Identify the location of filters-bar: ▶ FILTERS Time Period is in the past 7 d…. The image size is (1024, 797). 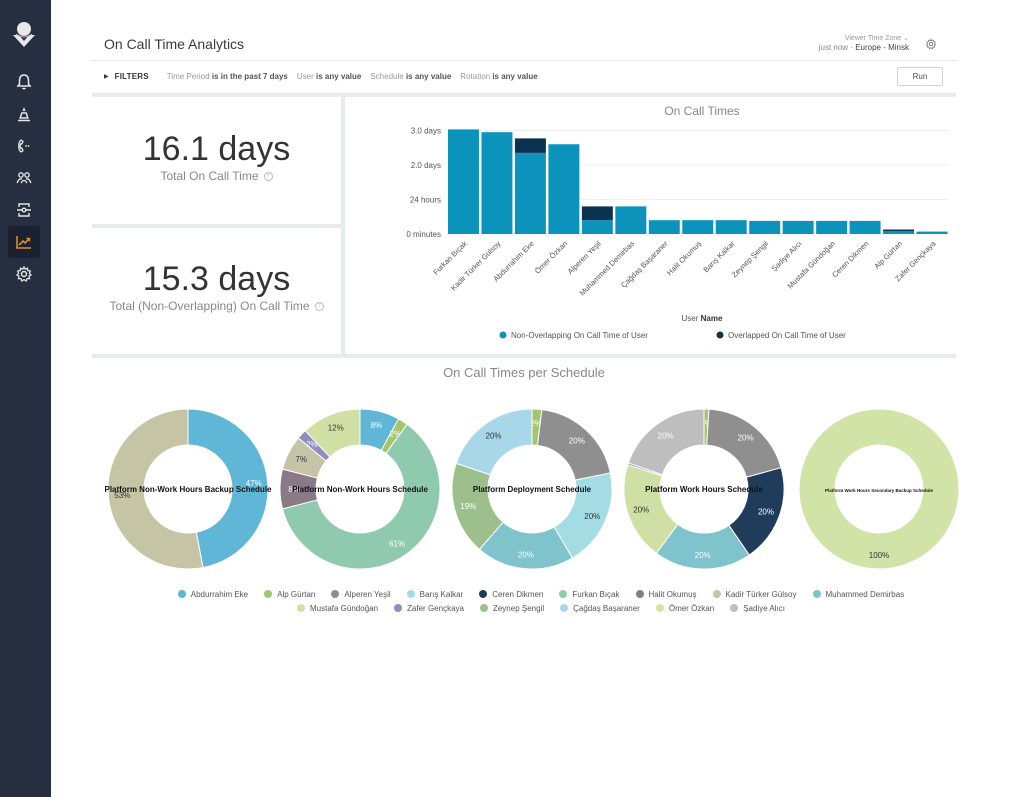
(325, 76).